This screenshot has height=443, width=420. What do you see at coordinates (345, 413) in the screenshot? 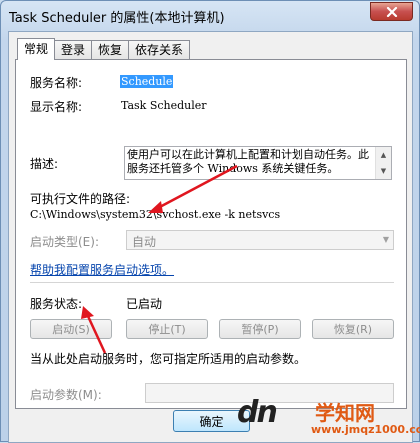
I see `watermark-brand: 学知网` at bounding box center [345, 413].